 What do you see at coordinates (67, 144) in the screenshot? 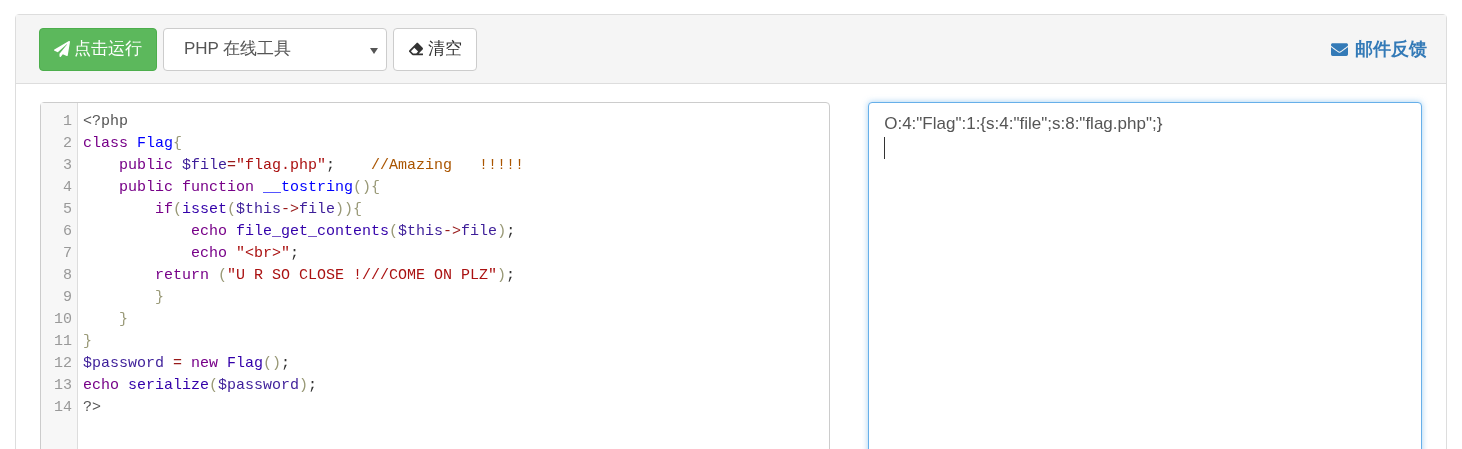
I see `line-number: 2` at bounding box center [67, 144].